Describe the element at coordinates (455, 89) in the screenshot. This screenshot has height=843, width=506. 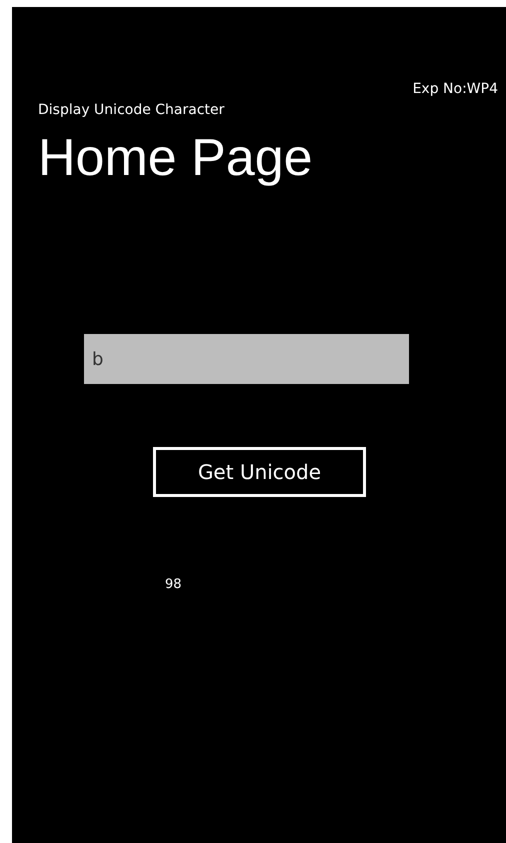
I see `experiment-label: Exp No:WP4` at that location.